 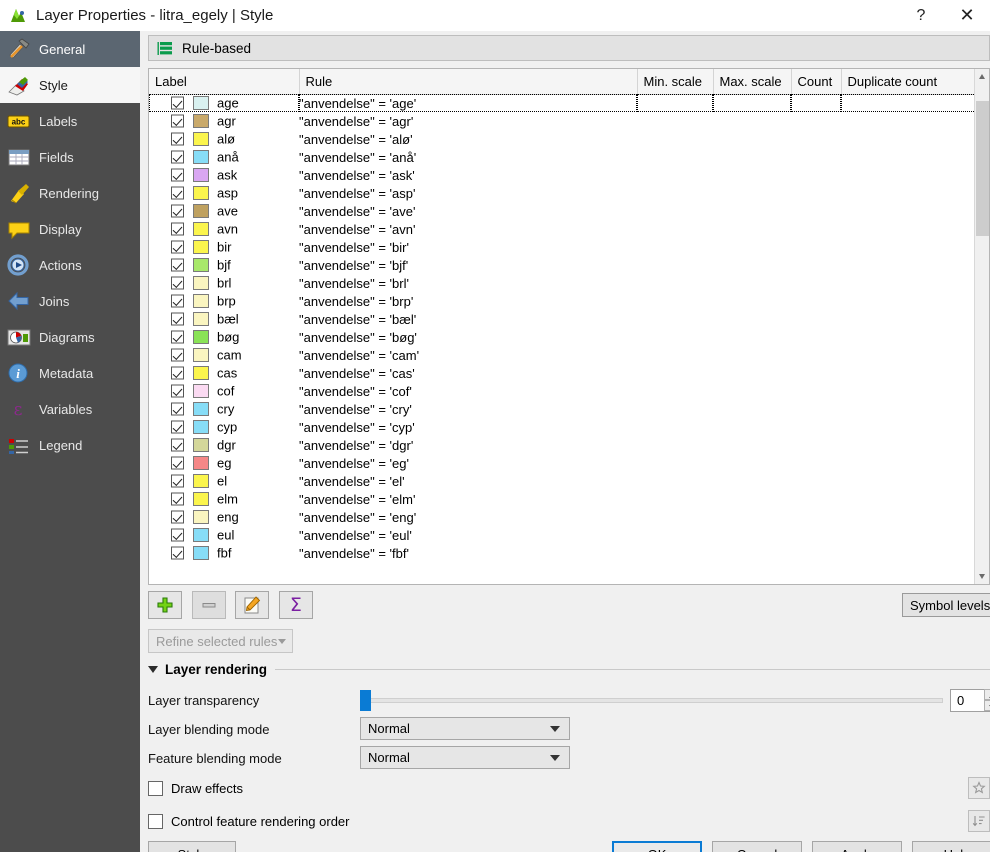 I want to click on table-row: anå "anvendelse" = 'anå', so click(x=569, y=157).